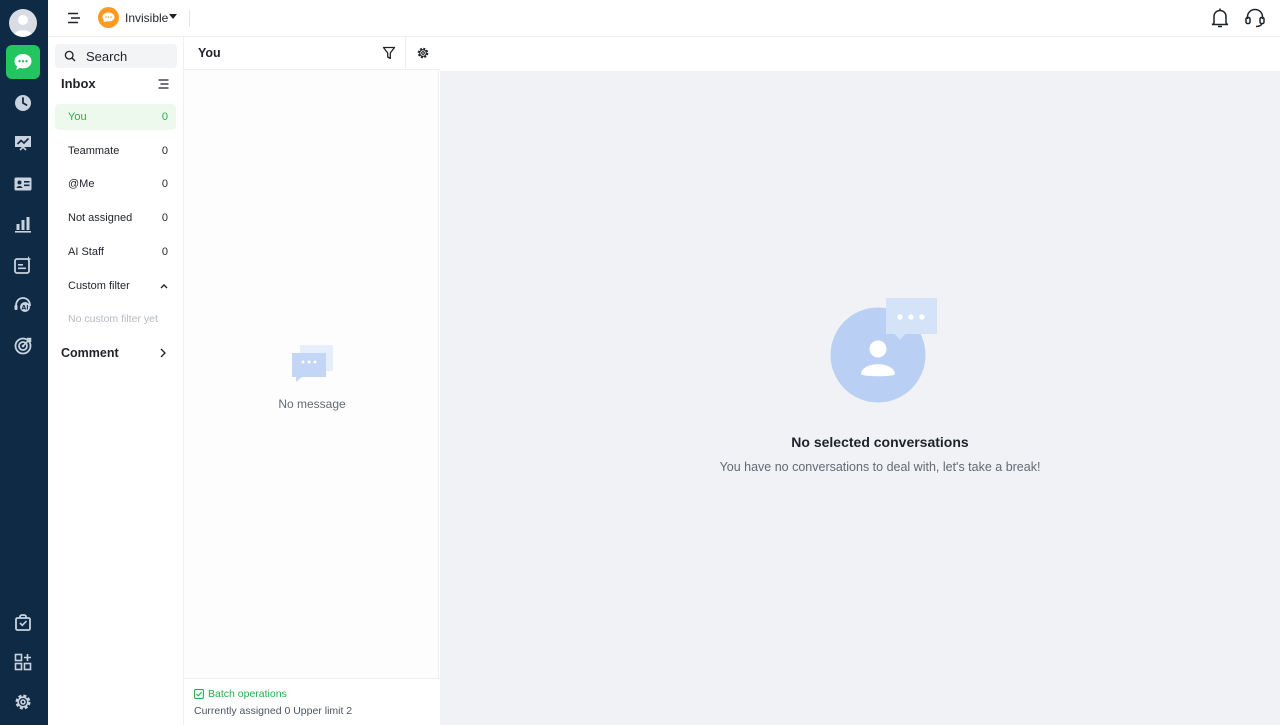 The width and height of the screenshot is (1280, 725). I want to click on no-conversation-illustration, so click(883, 350).